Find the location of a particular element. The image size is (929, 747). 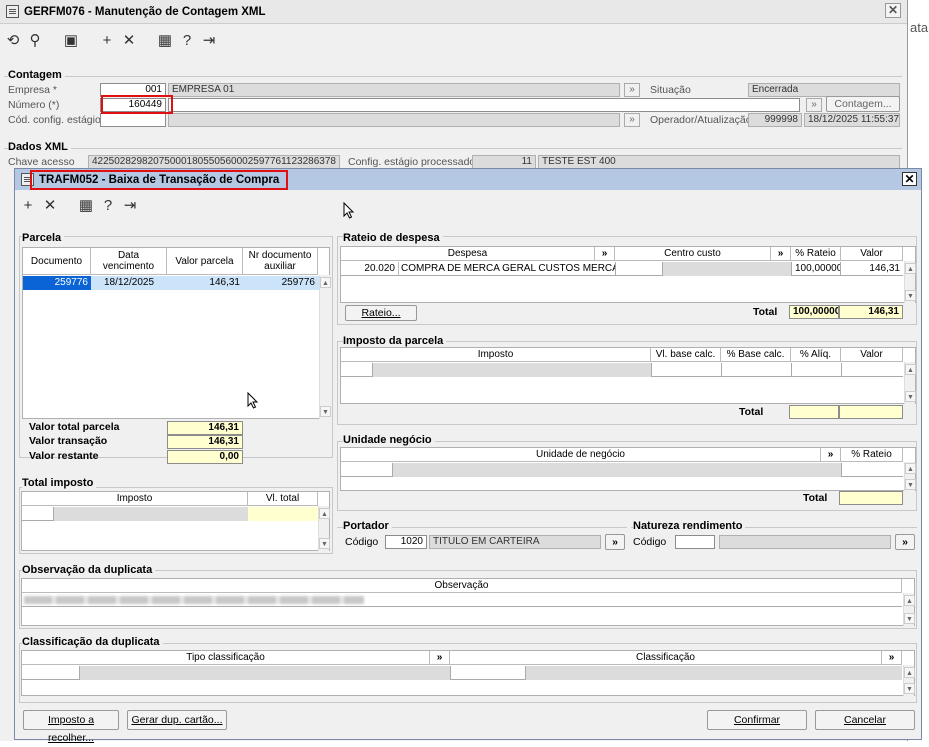

numero-lookup-button: » is located at coordinates (814, 105).